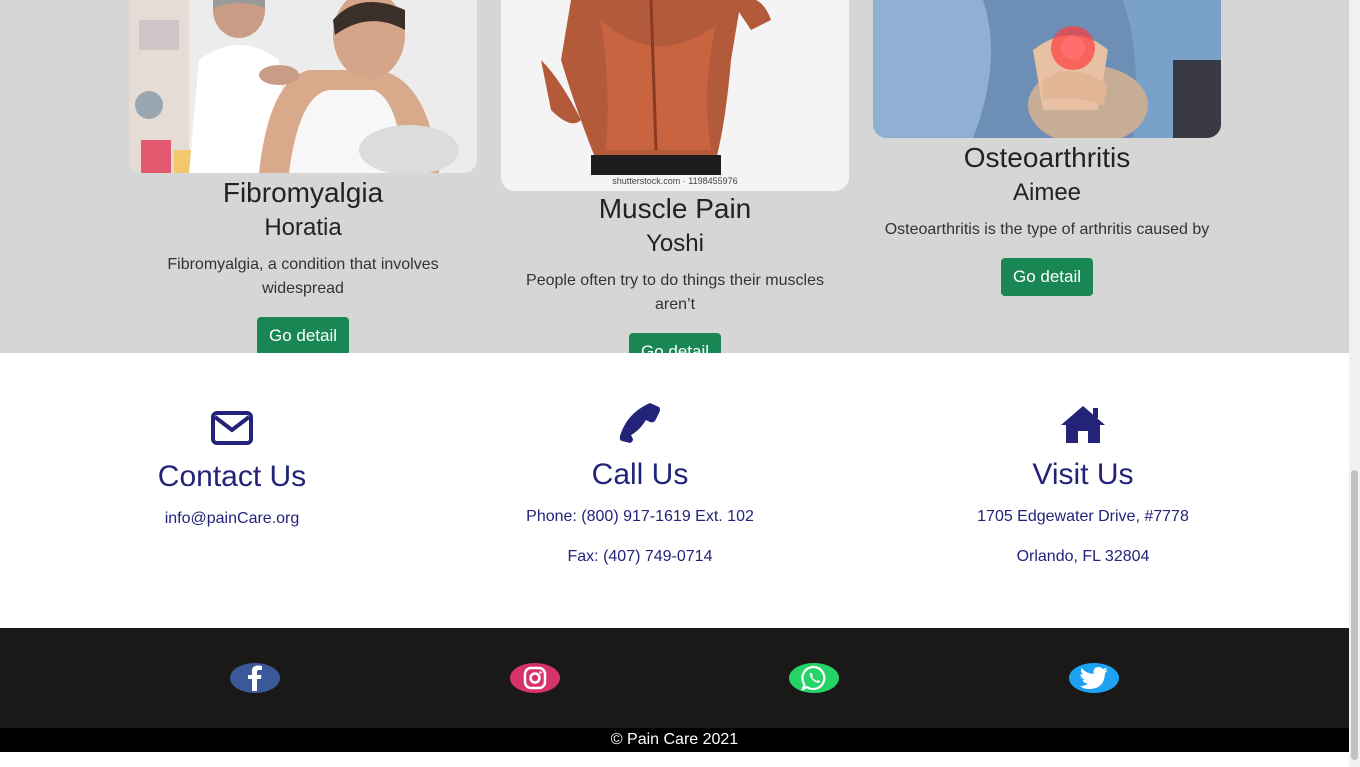  I want to click on phone-number: Phone: (800) 917-1619 Ext. 102, so click(640, 517).